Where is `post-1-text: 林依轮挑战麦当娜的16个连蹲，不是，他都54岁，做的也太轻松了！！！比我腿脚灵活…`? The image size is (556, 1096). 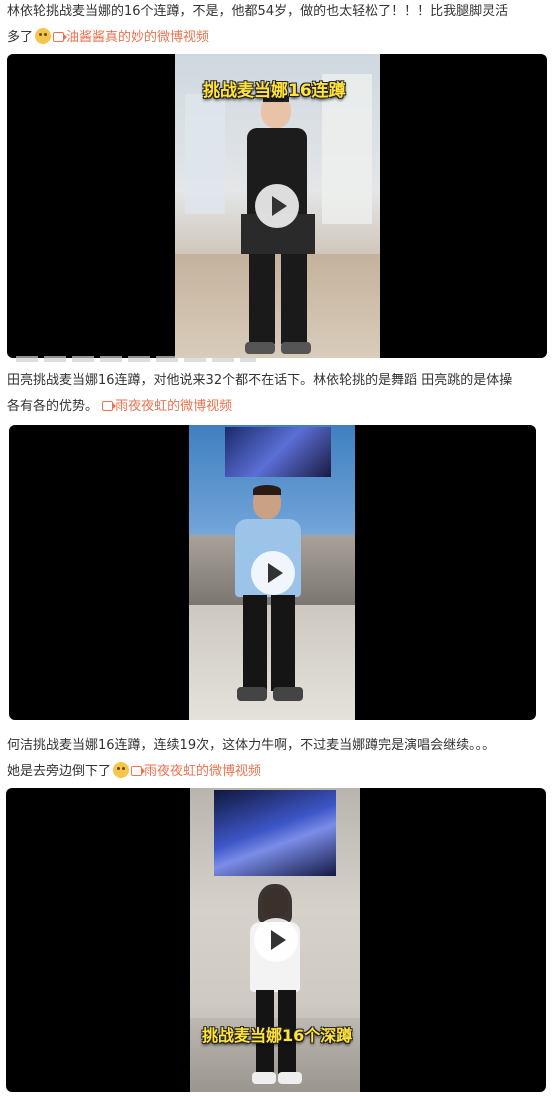 post-1-text: 林依轮挑战麦当娜的16个连蹲，不是，他都54岁，做的也太轻松了！！！比我腿脚灵活… is located at coordinates (279, 25).